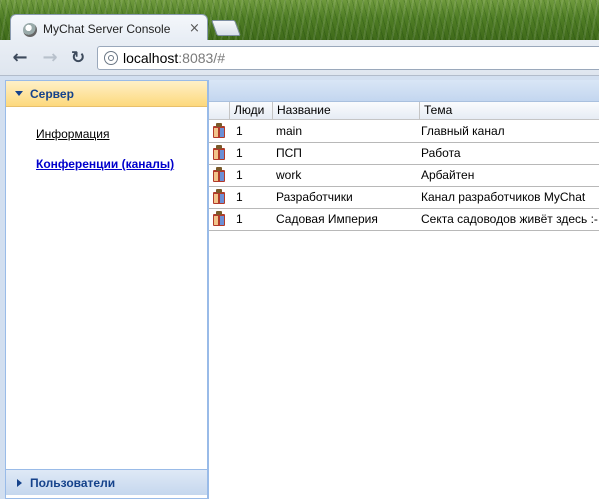  I want to click on section-title: Сервер, so click(52, 94).